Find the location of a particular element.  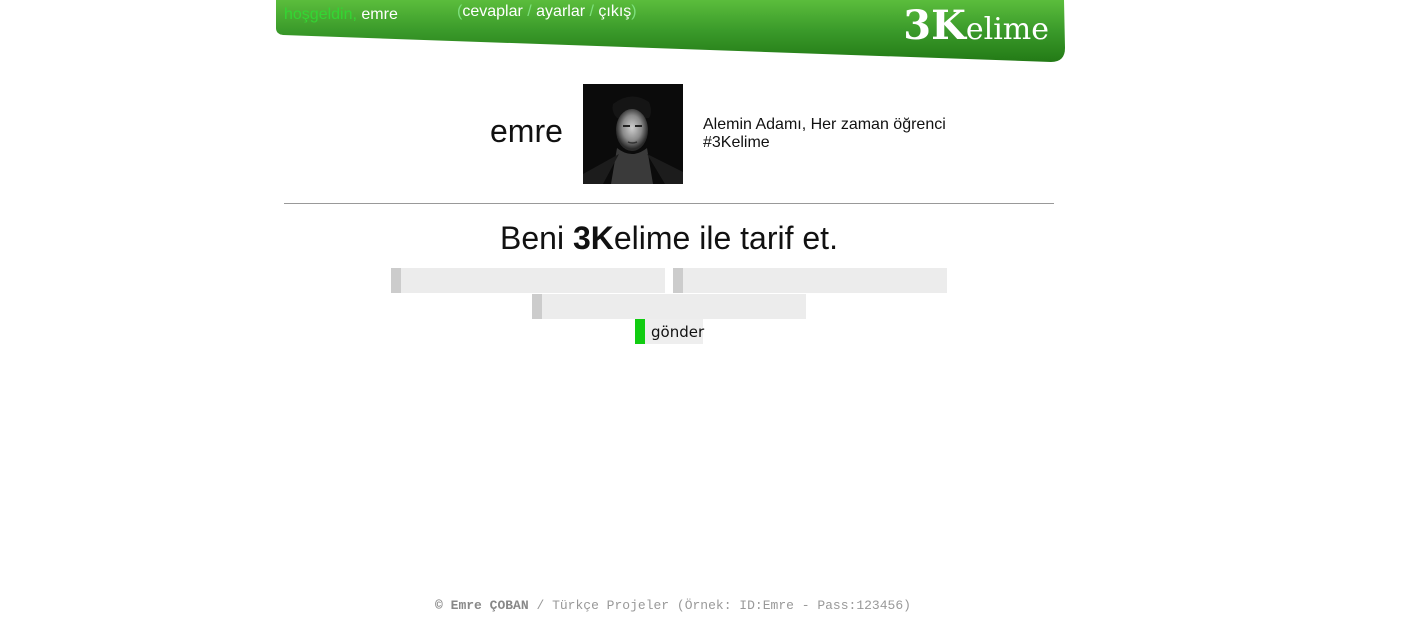

divider is located at coordinates (669, 203).